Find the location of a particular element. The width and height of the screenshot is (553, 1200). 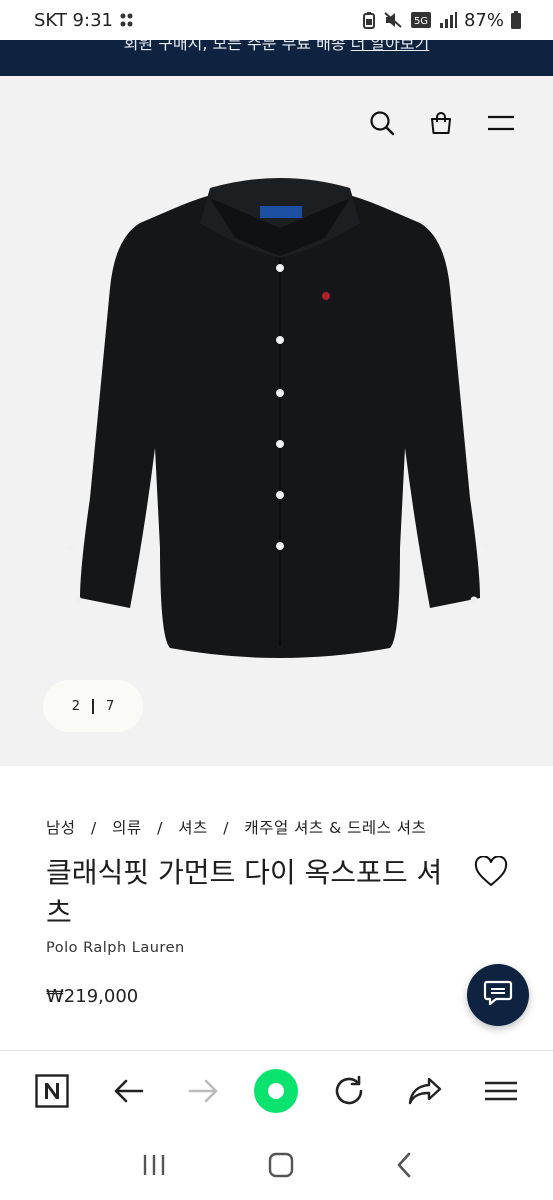

header-icons is located at coordinates (442, 123).